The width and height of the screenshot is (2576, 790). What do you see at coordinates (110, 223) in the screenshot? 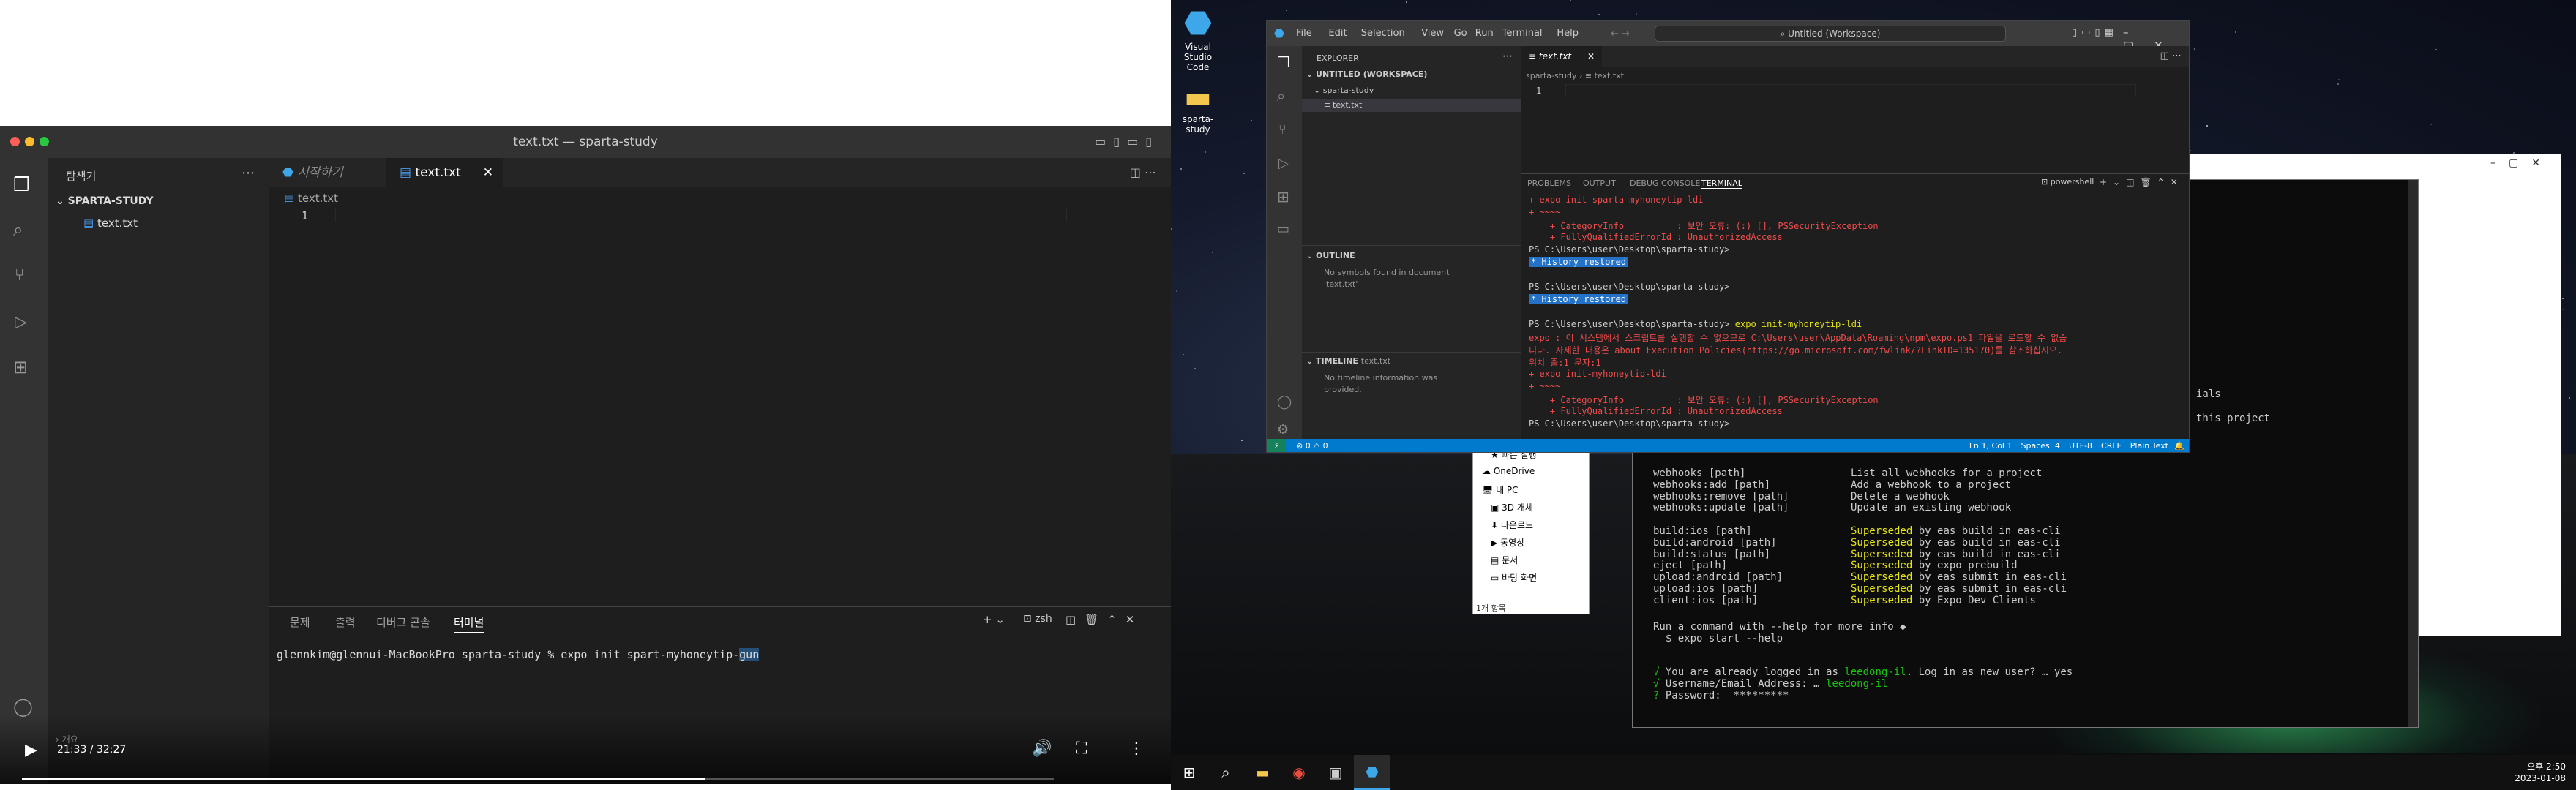
I see `file-item: ▤ text.txt` at bounding box center [110, 223].